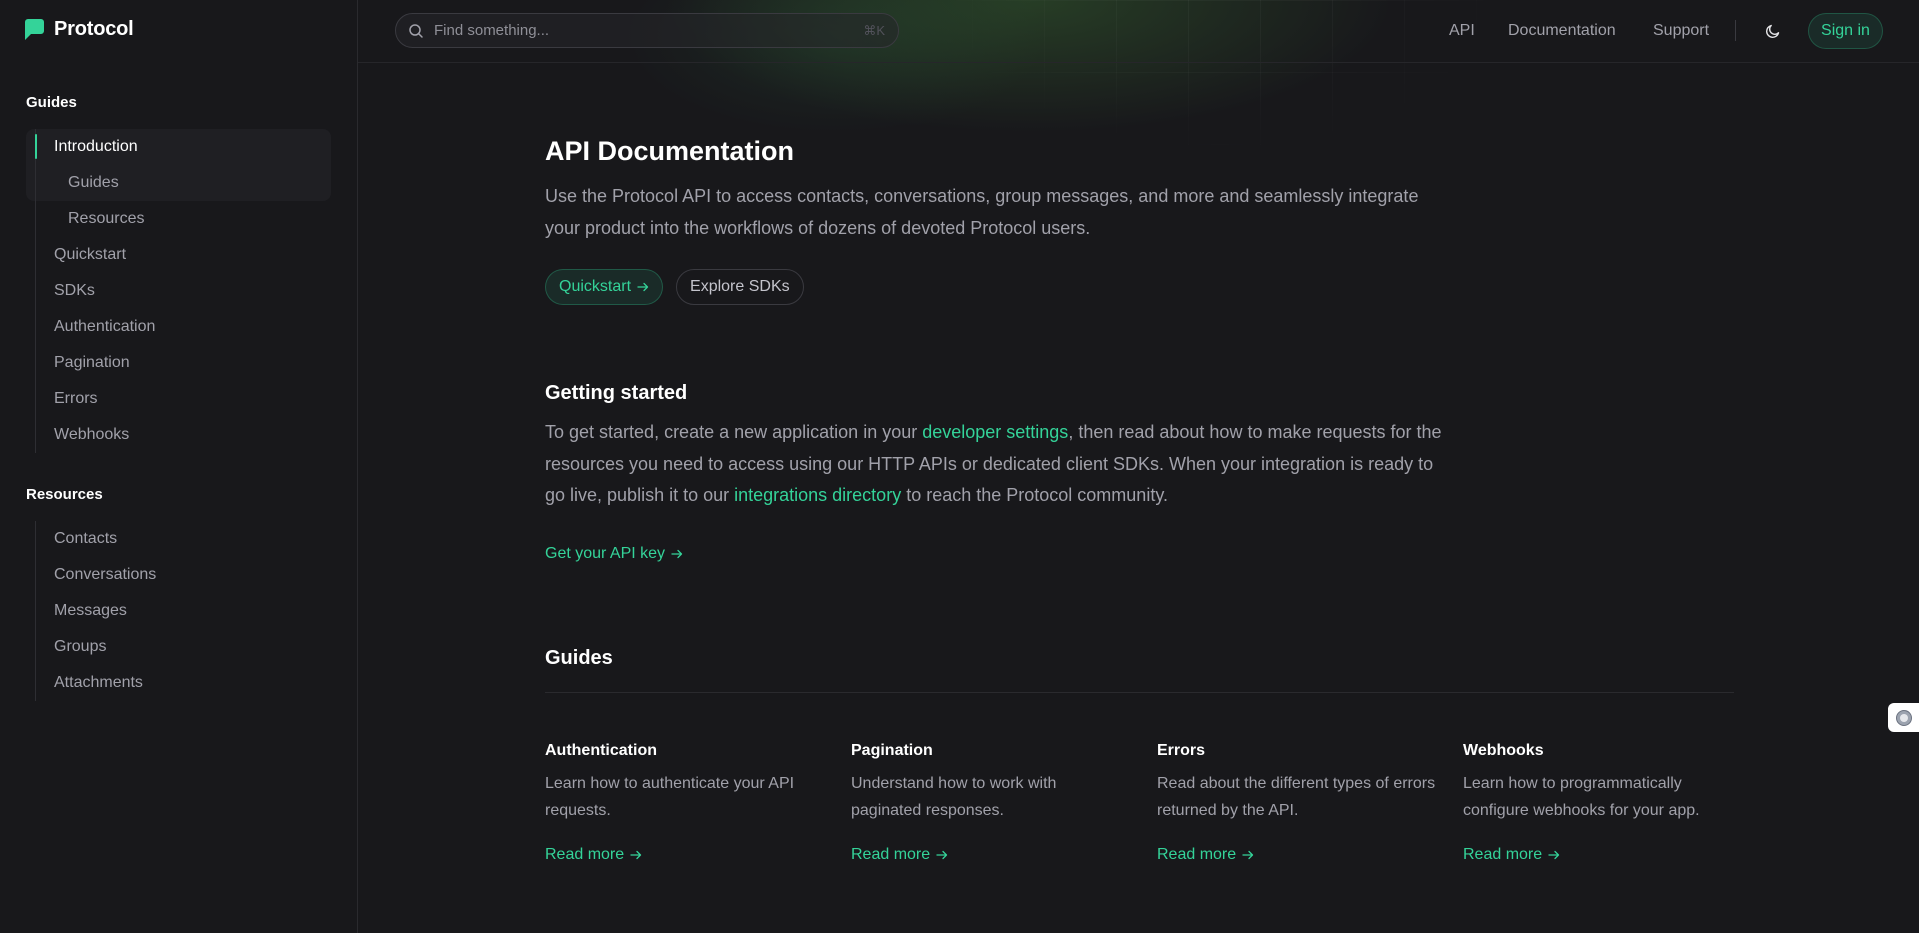 Image resolution: width=1919 pixels, height=933 pixels. I want to click on sidebar-item-contacts: Contacts, so click(96, 539).